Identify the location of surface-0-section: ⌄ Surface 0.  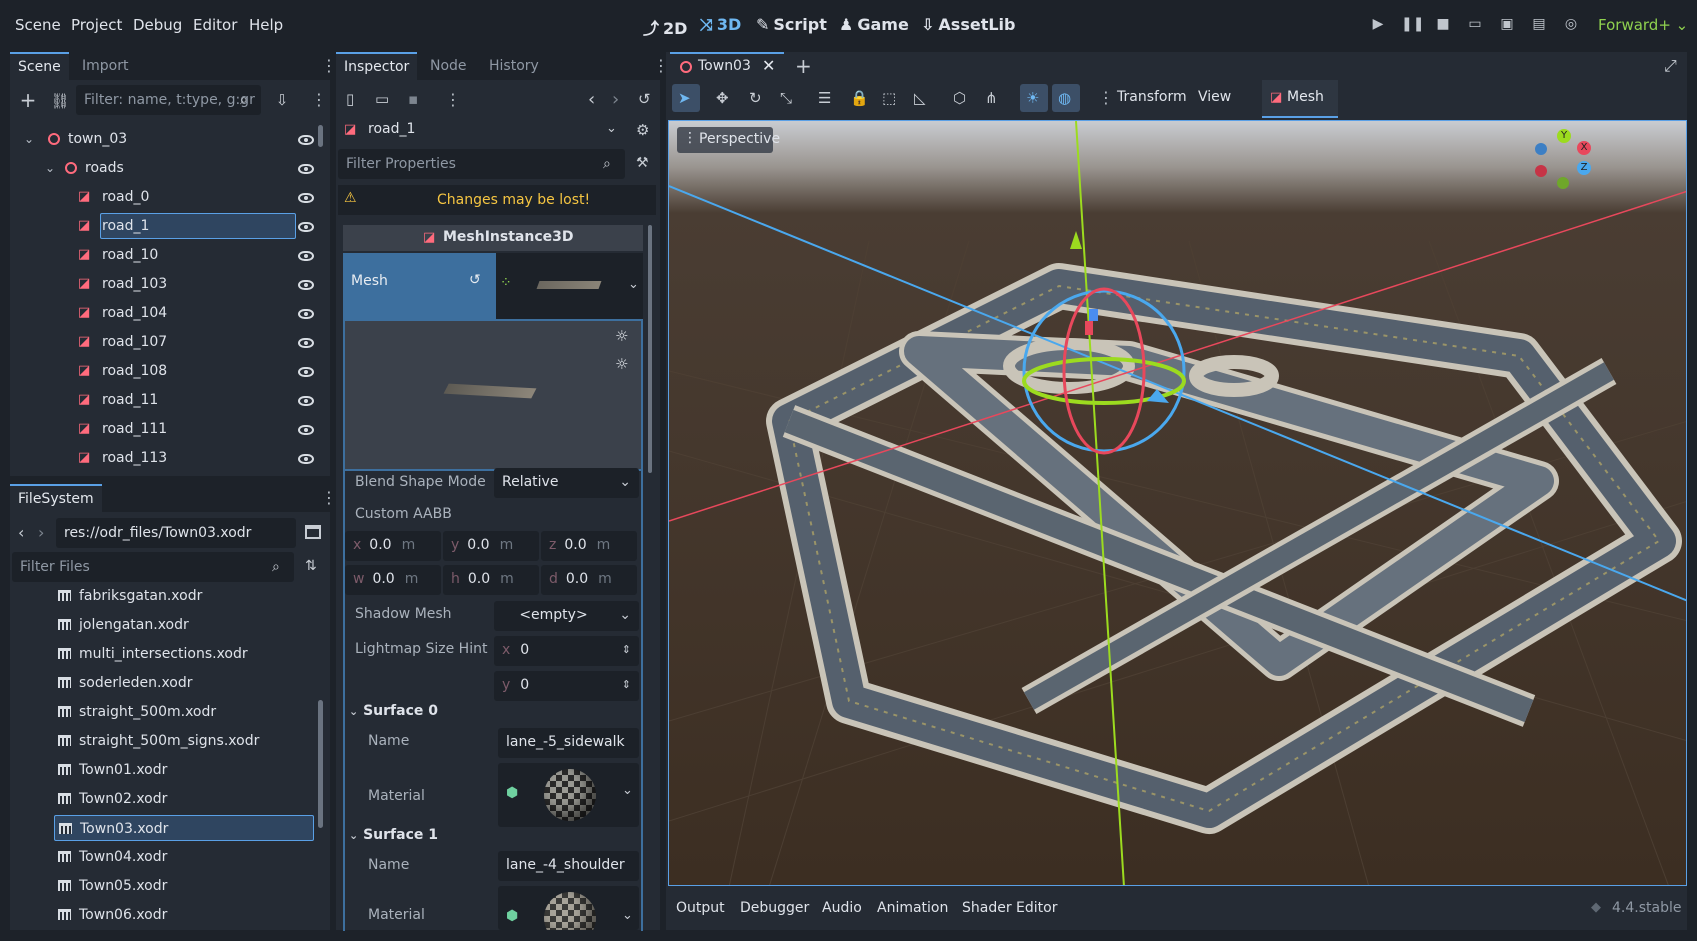
(393, 711).